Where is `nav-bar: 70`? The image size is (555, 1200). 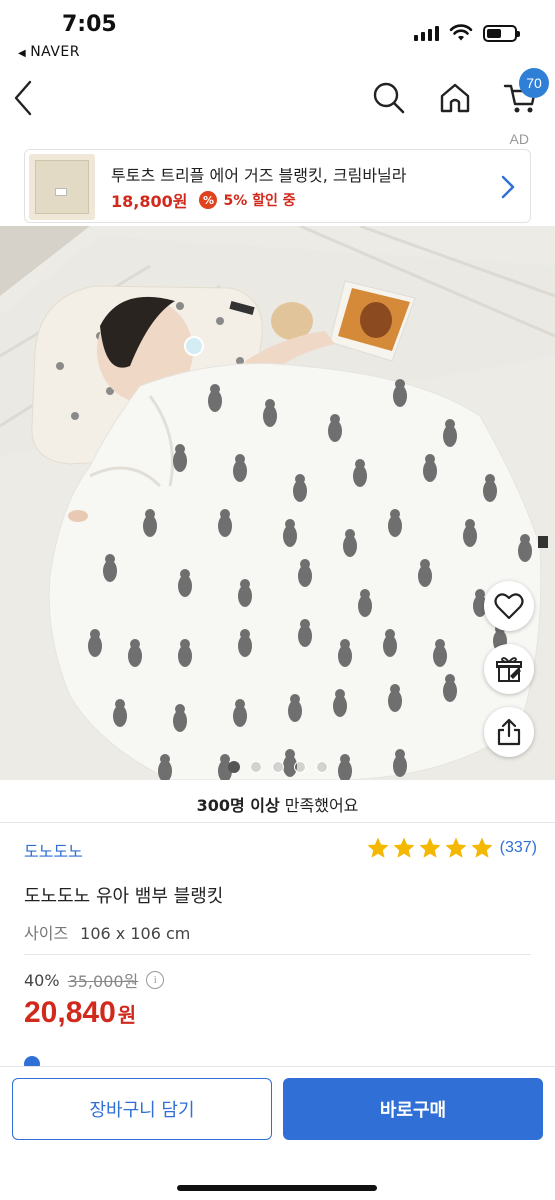
nav-bar: 70 is located at coordinates (277, 99).